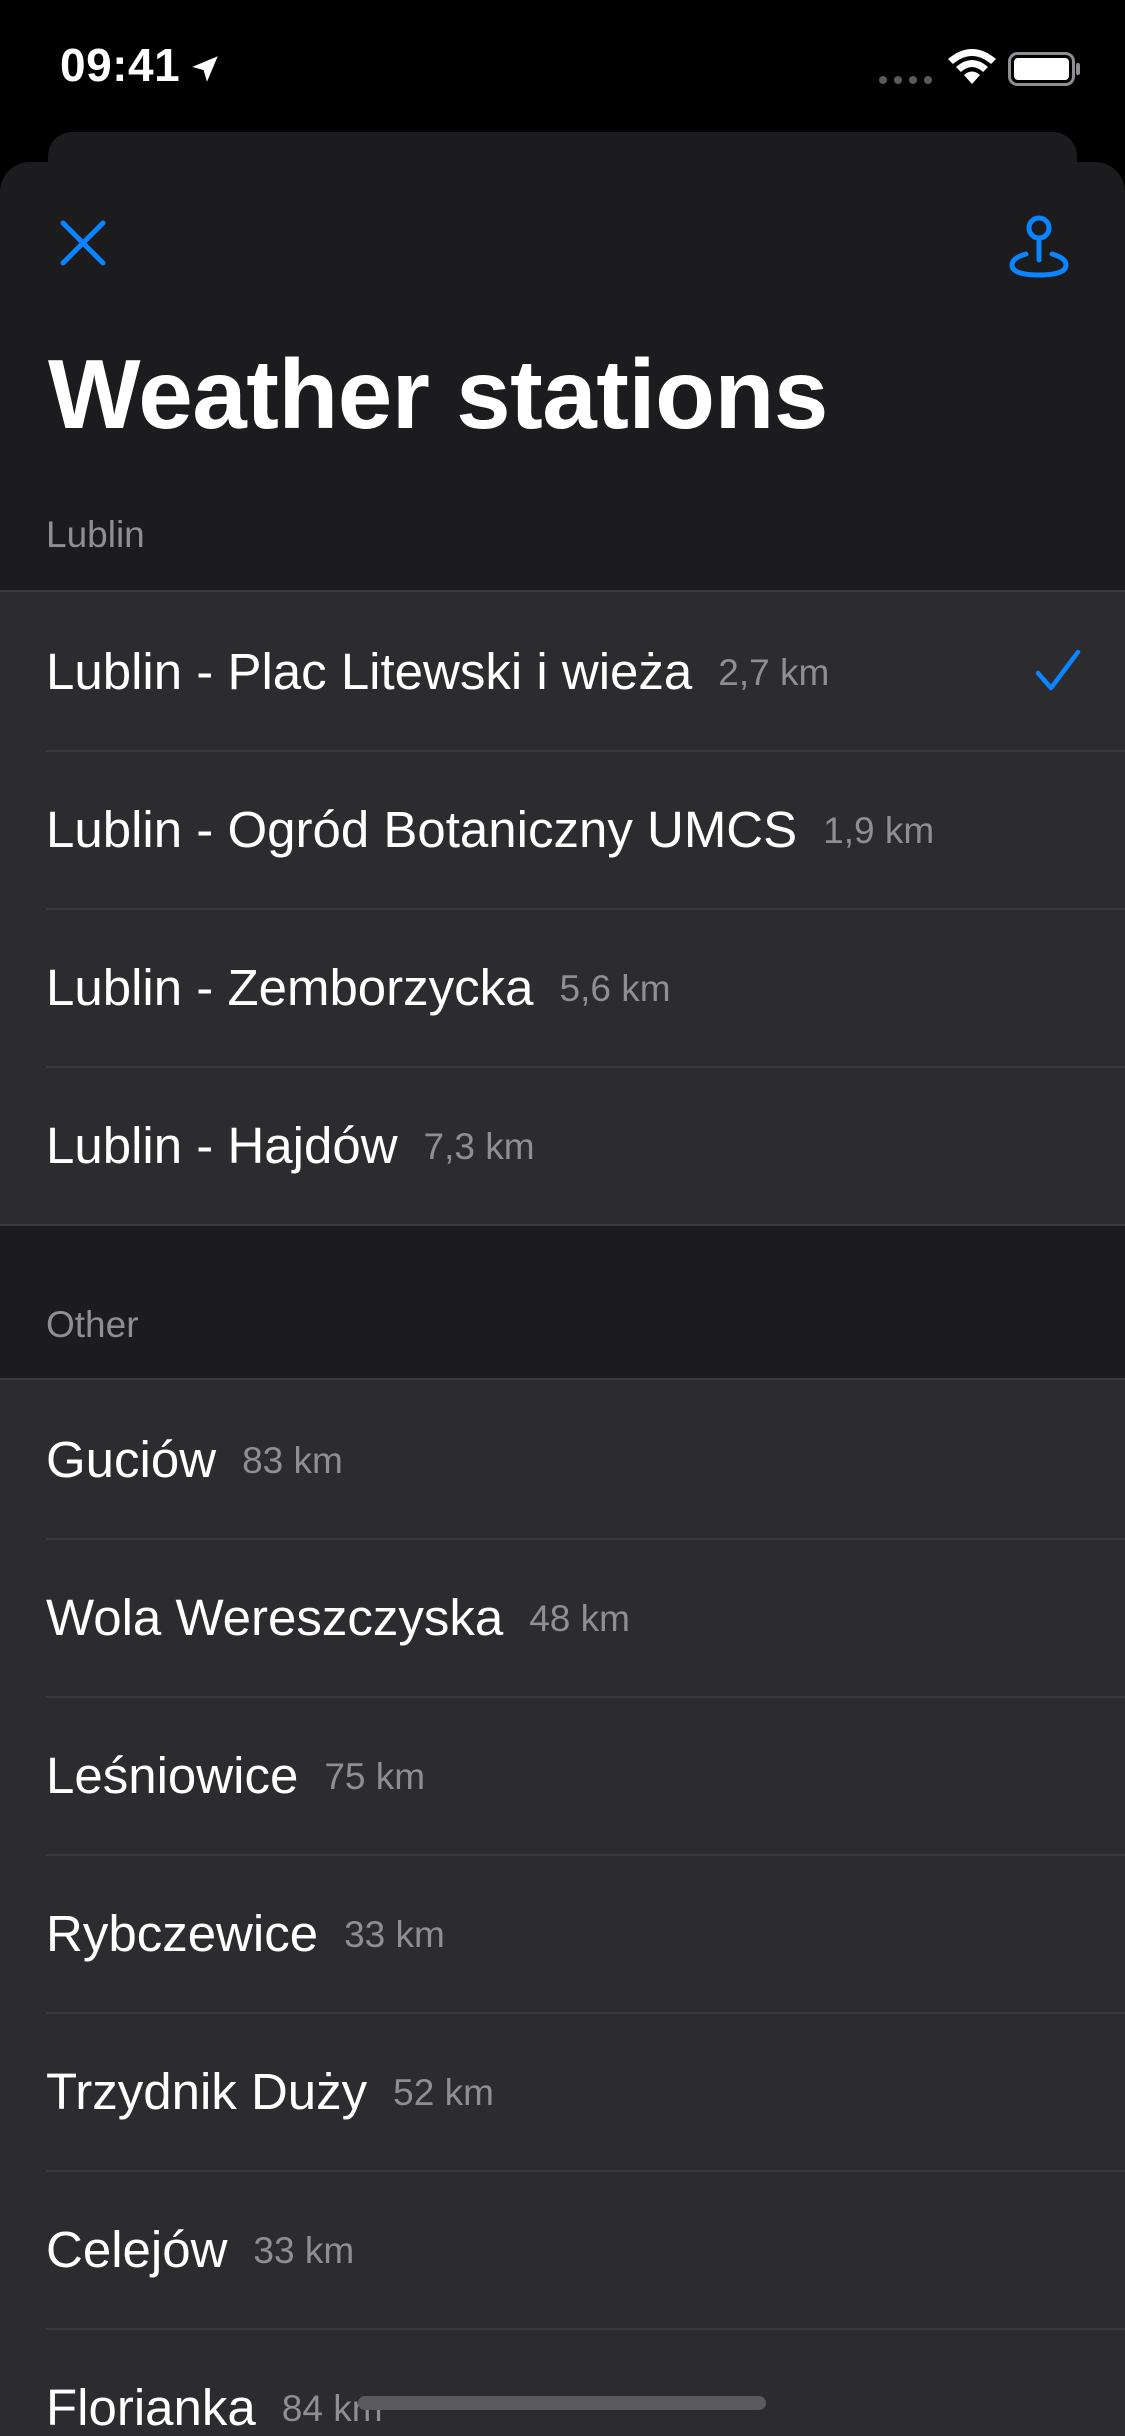  What do you see at coordinates (562, 1775) in the screenshot?
I see `station-row: Leśniowice 75 km` at bounding box center [562, 1775].